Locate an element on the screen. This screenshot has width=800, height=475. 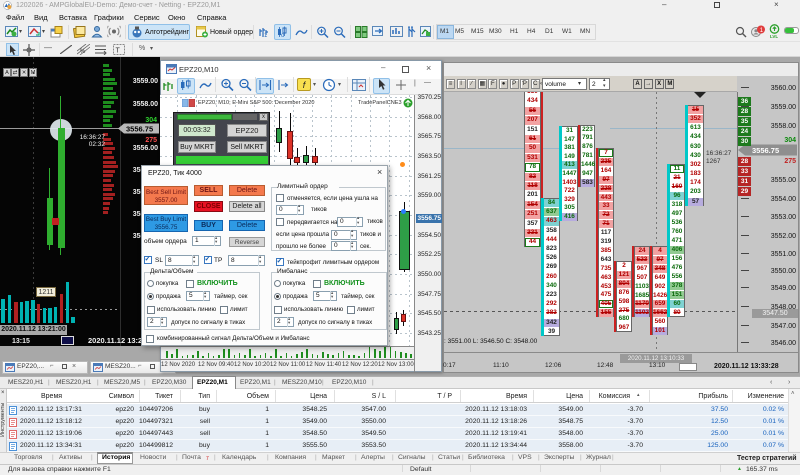
svg-text: T is located at coordinates (118, 51).